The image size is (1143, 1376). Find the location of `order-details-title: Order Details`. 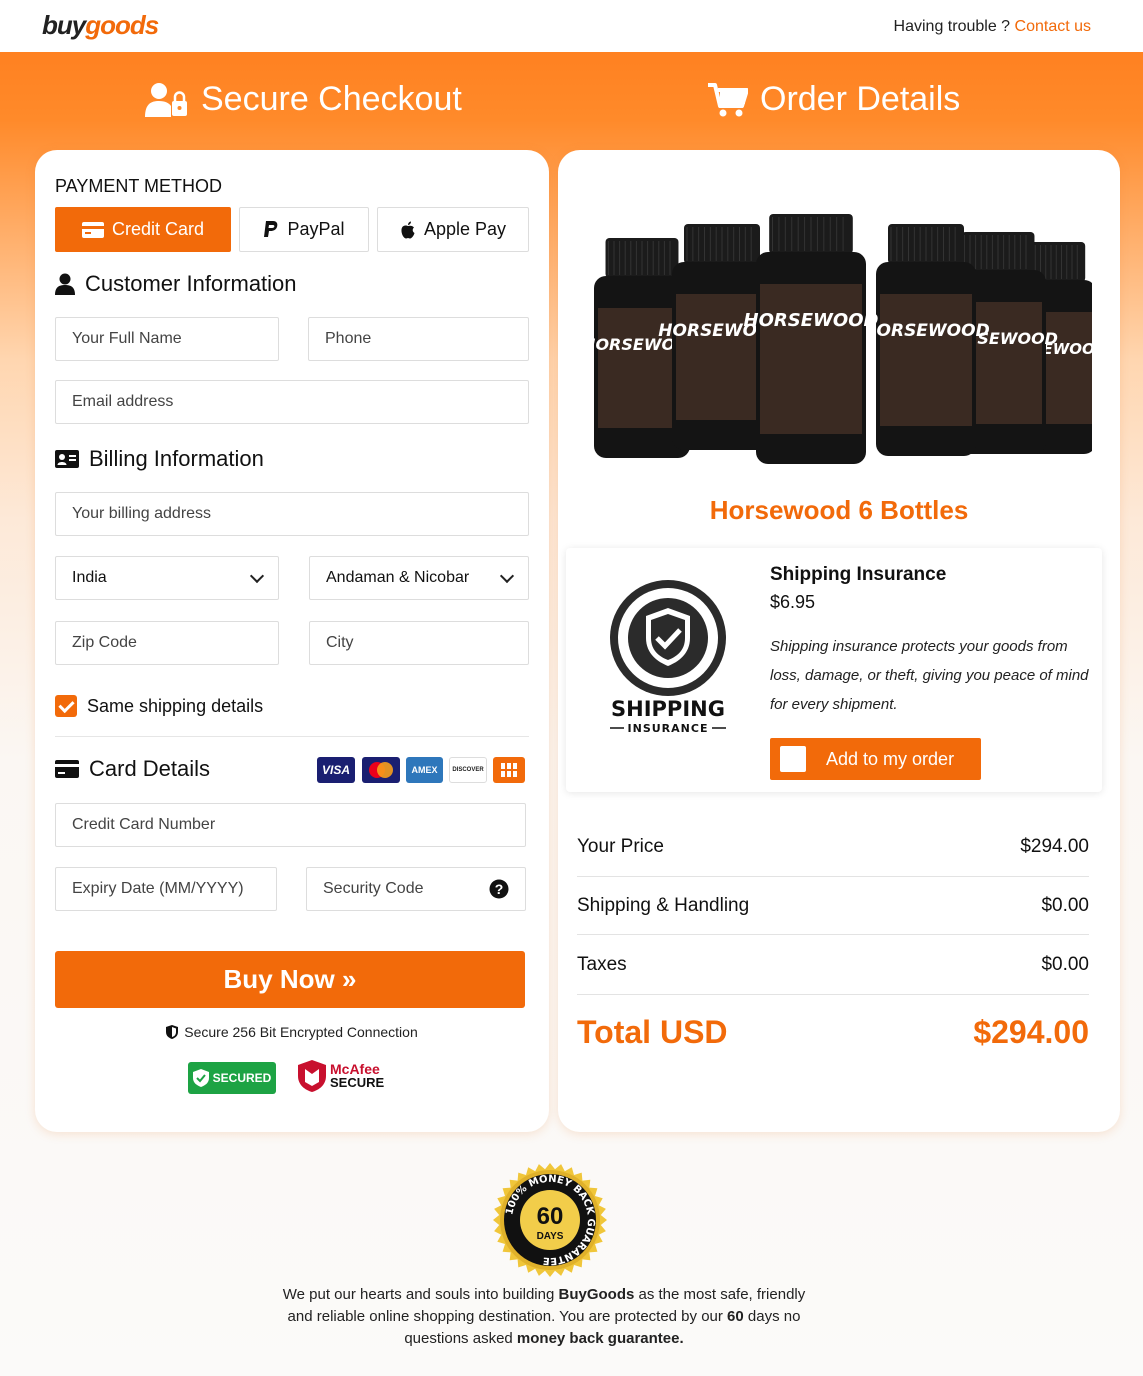

order-details-title: Order Details is located at coordinates (860, 99).